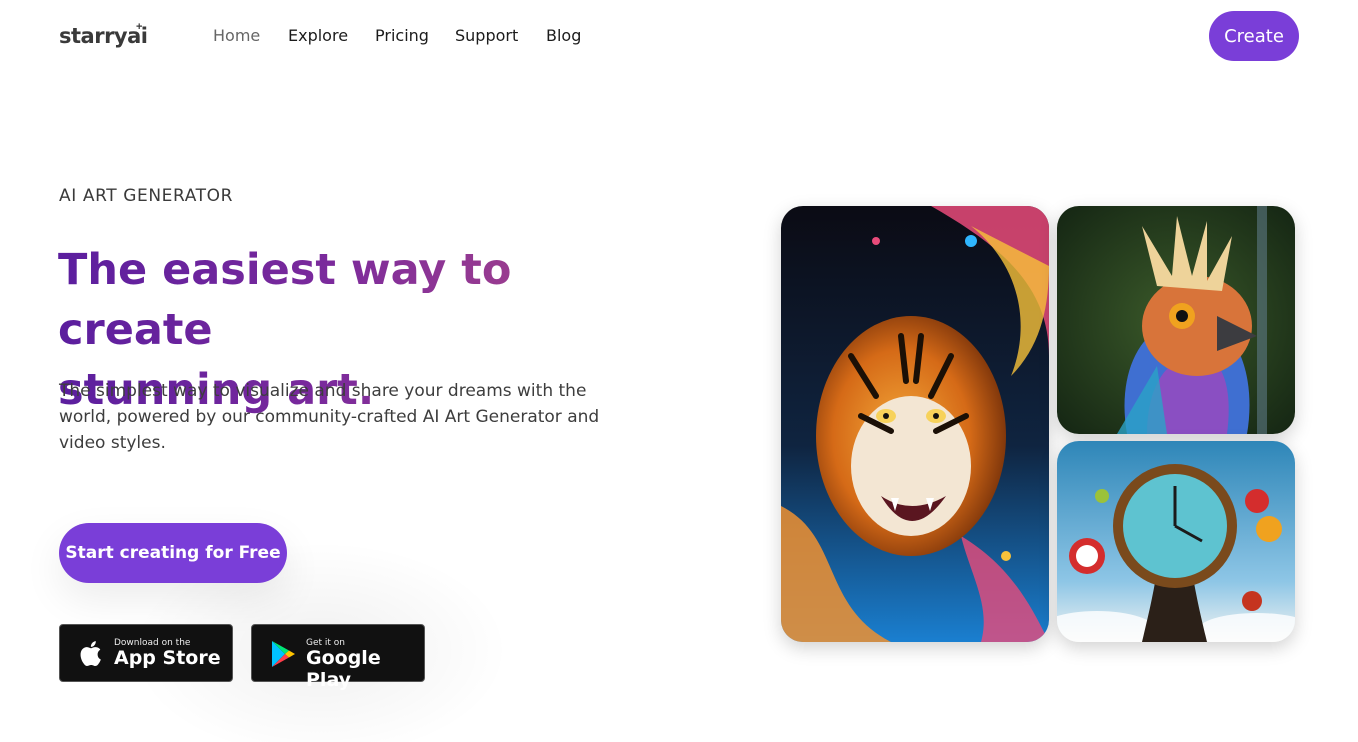 Image resolution: width=1358 pixels, height=742 pixels. I want to click on google-play-button: Get it on Google Play, so click(338, 657).